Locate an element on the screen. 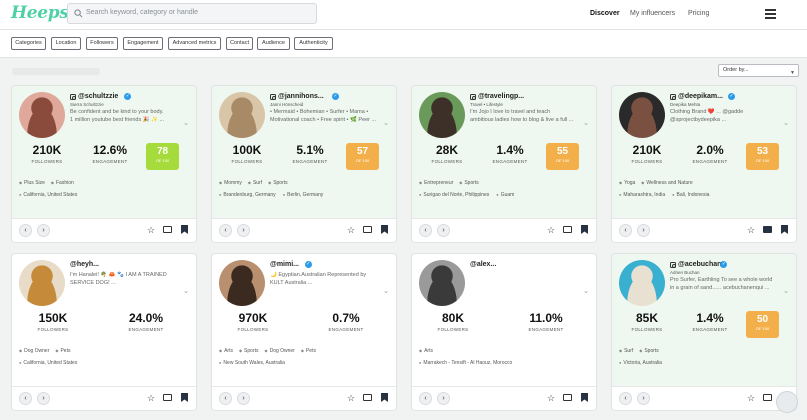 This screenshot has width=807, height=420. category-tag: Entrepreneur is located at coordinates (436, 183).